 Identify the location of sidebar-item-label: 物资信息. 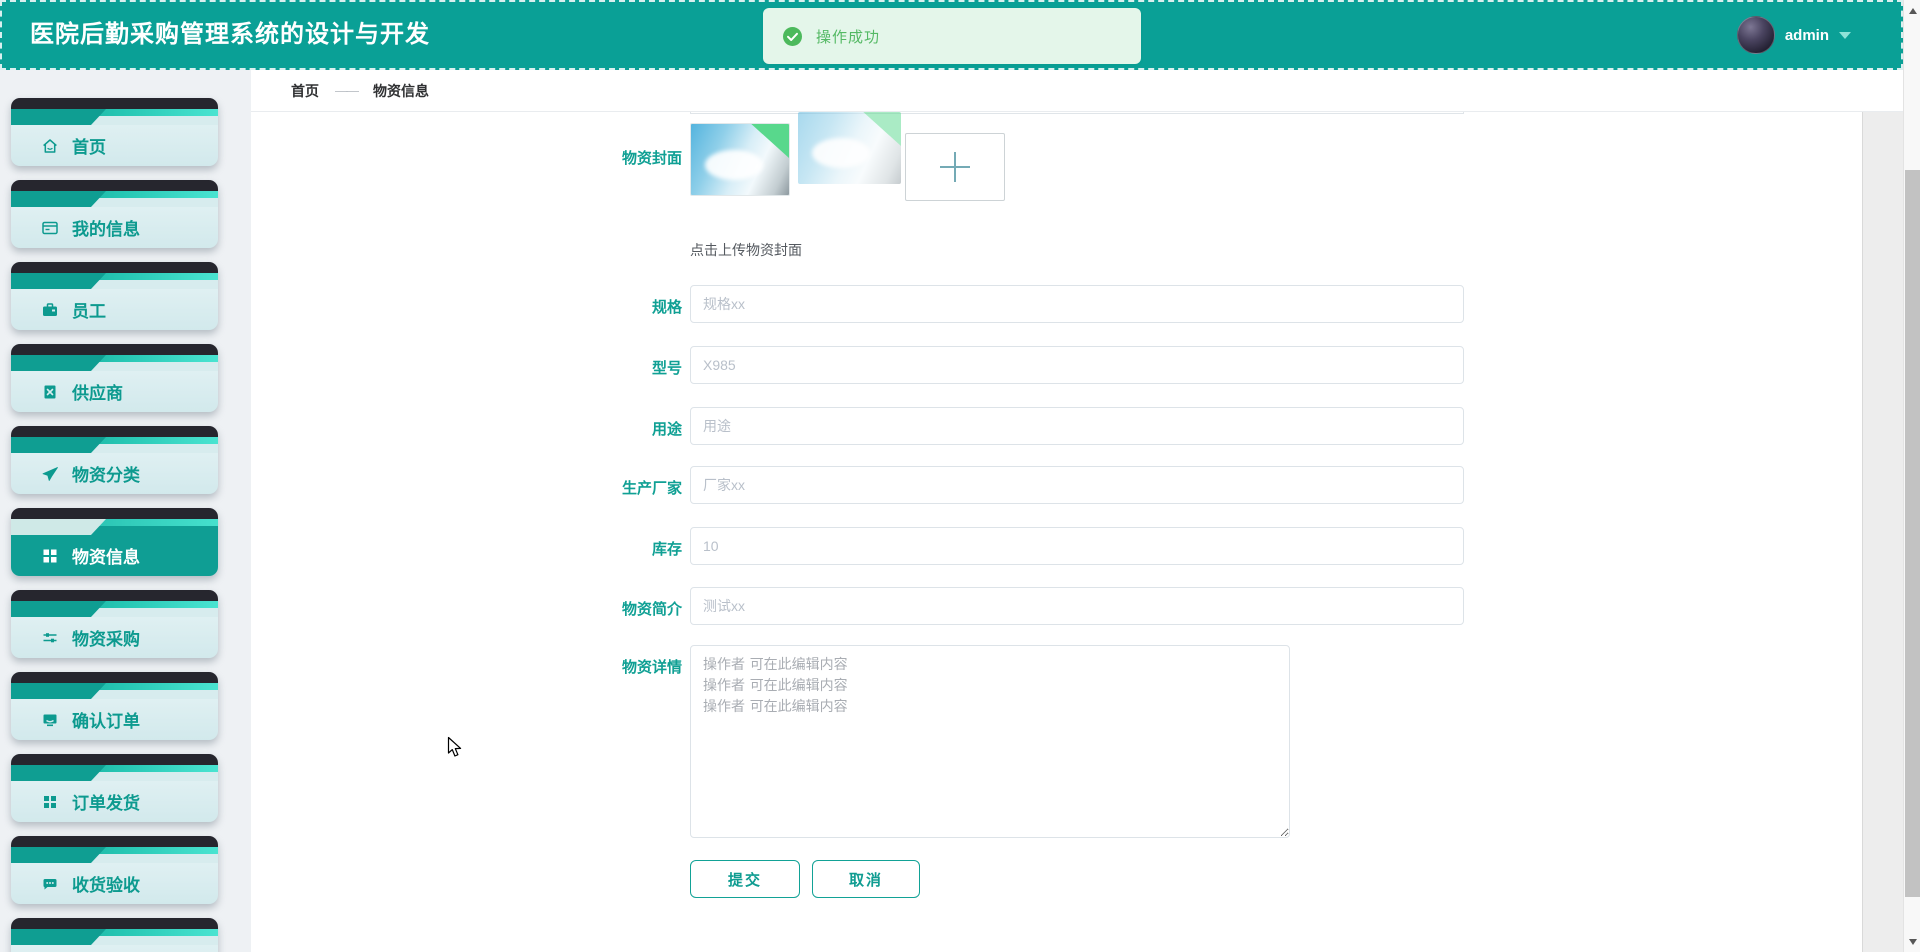
(106, 557).